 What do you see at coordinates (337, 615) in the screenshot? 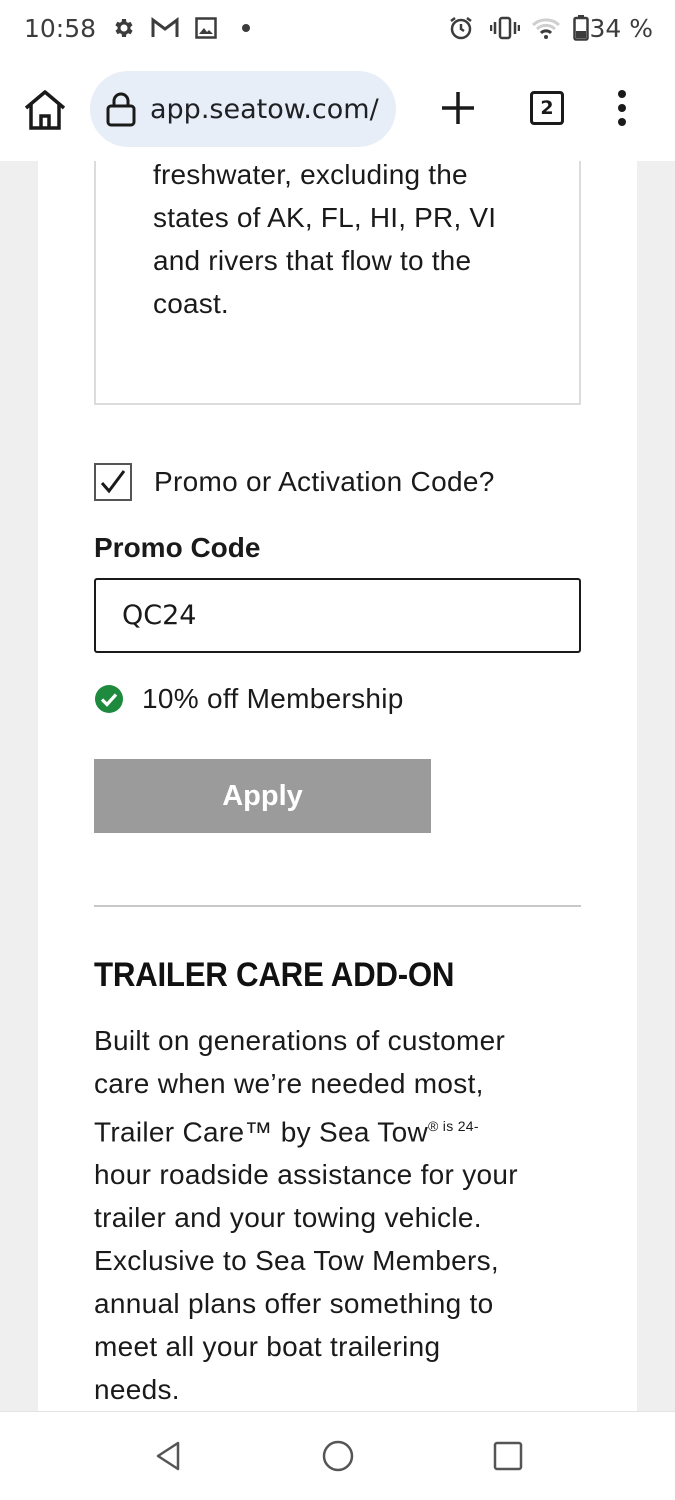
I see `promo-code-input` at bounding box center [337, 615].